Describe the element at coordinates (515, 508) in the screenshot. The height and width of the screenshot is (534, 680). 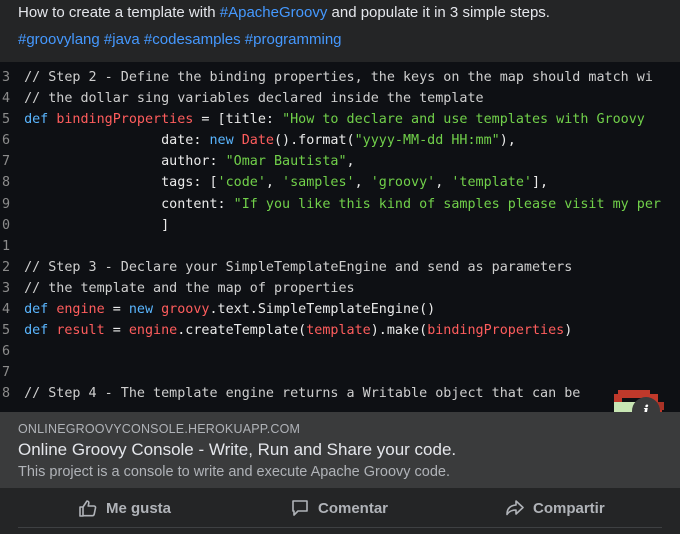
I see `share-icon` at that location.